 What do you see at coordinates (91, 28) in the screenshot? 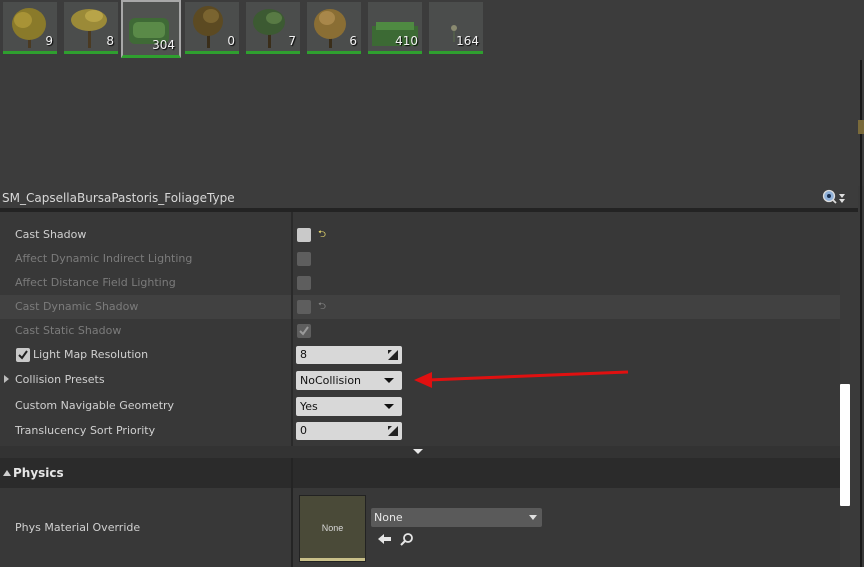
I see `foliage-thumb-2: 8` at bounding box center [91, 28].